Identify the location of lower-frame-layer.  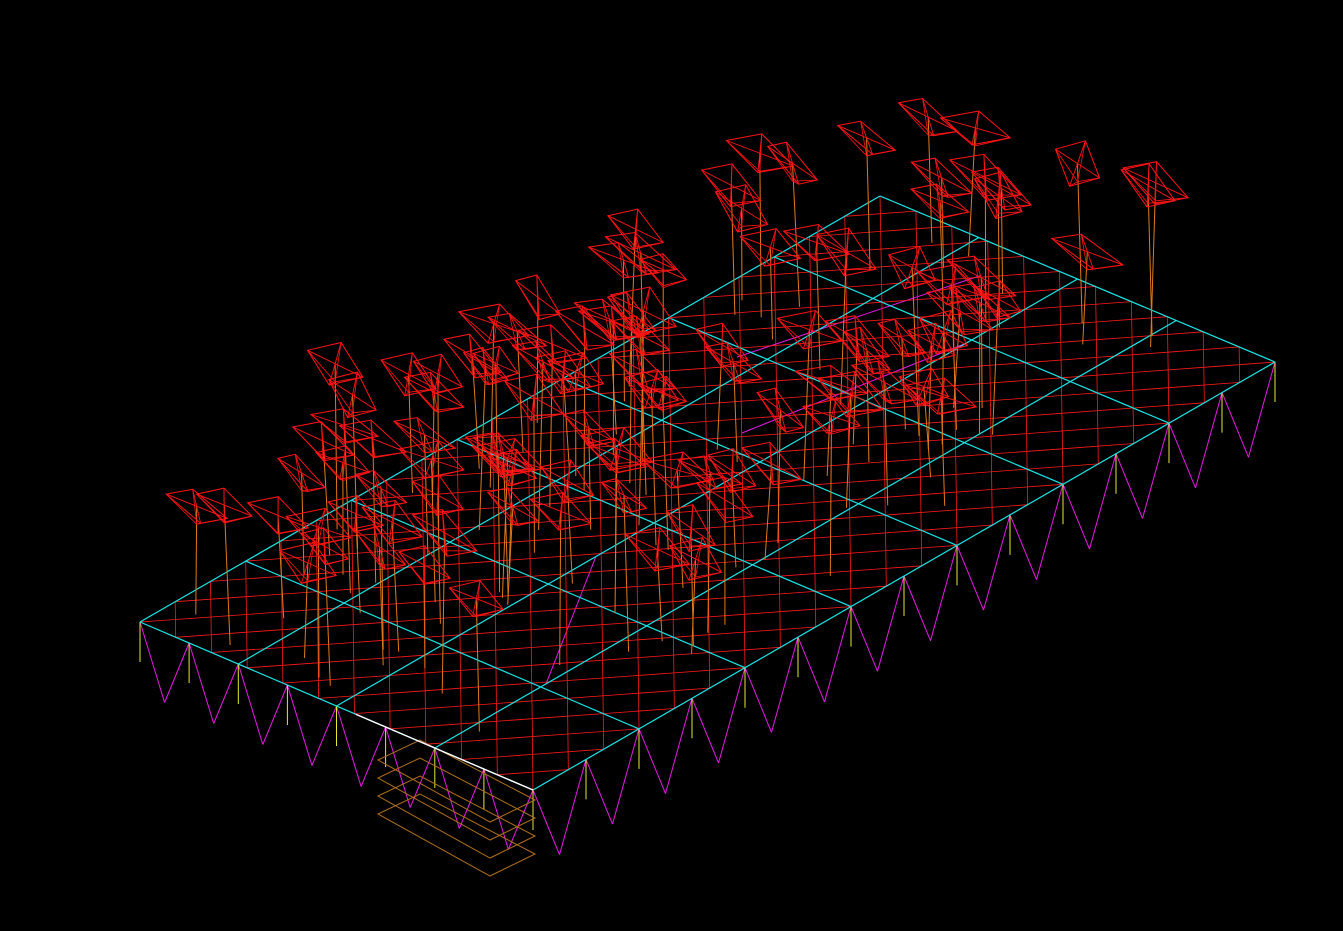
(456, 808).